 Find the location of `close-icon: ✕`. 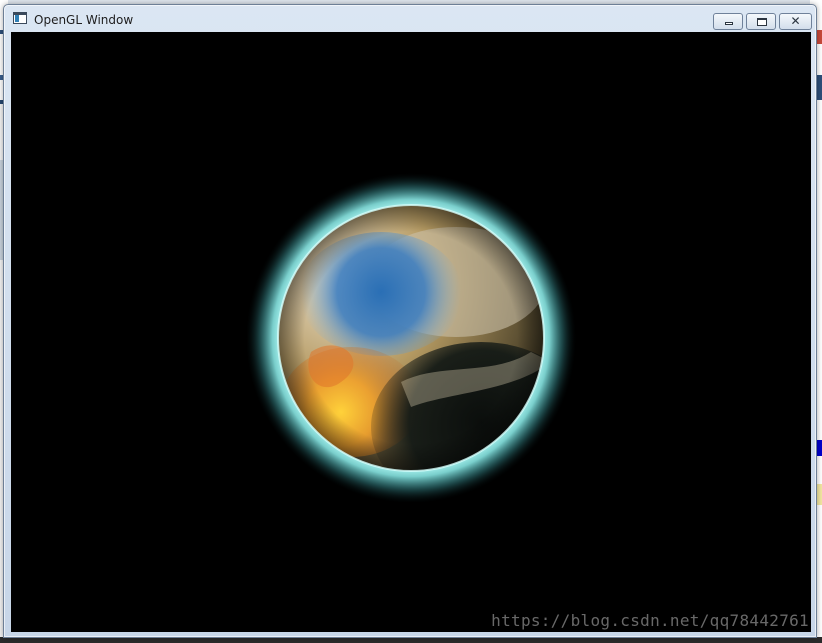

close-icon: ✕ is located at coordinates (795, 21).